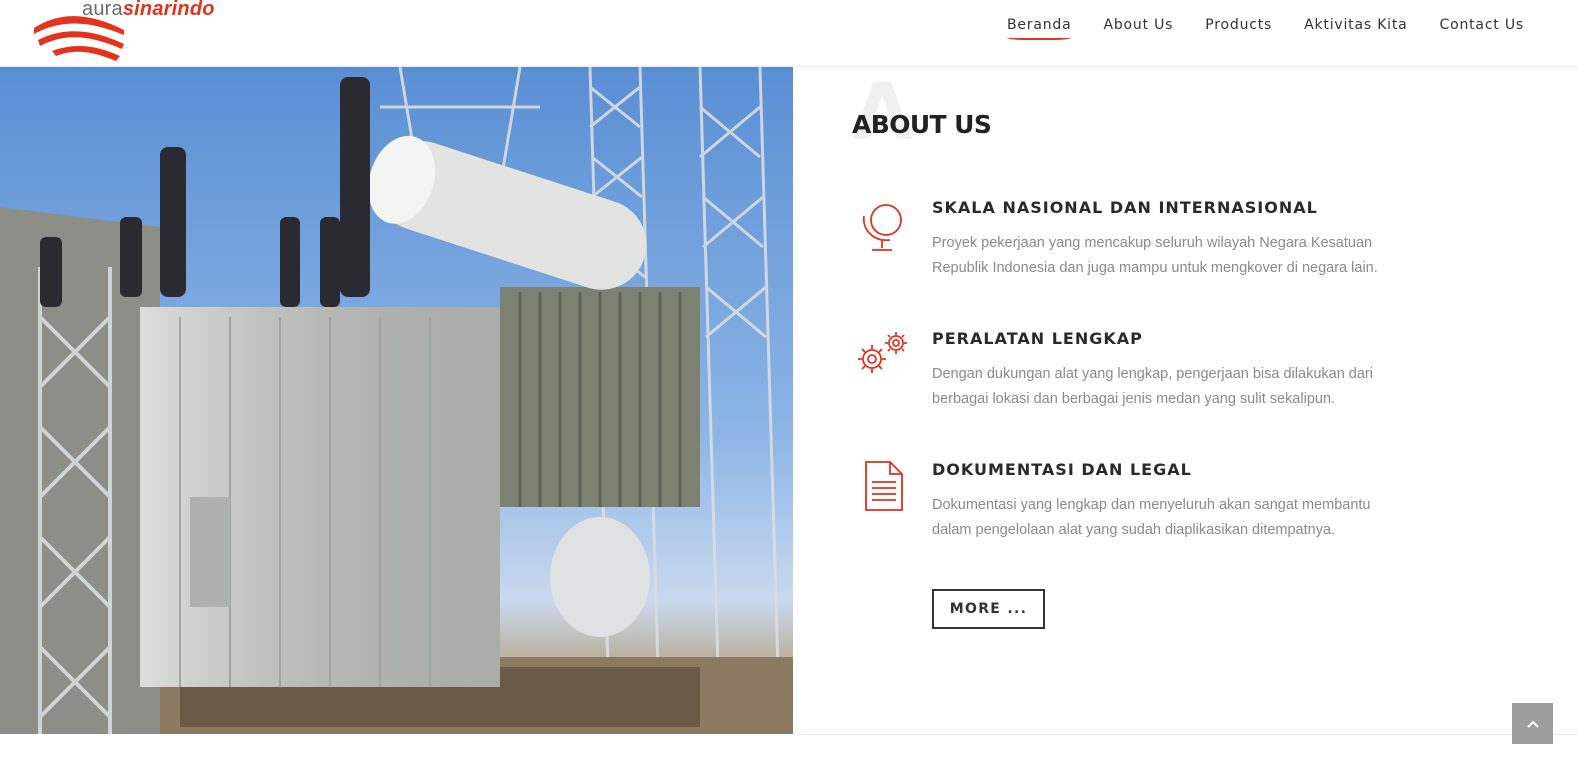 This screenshot has height=765, width=1578. I want to click on feature-title: DOKUMENTASI DAN LEGAL, so click(1062, 469).